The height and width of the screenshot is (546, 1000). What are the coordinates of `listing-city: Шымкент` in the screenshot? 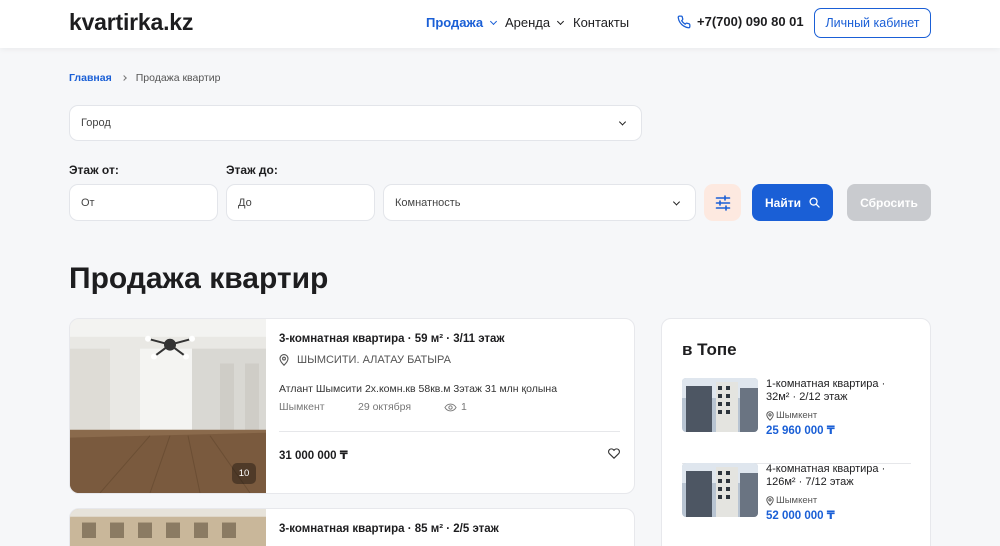 It's located at (302, 407).